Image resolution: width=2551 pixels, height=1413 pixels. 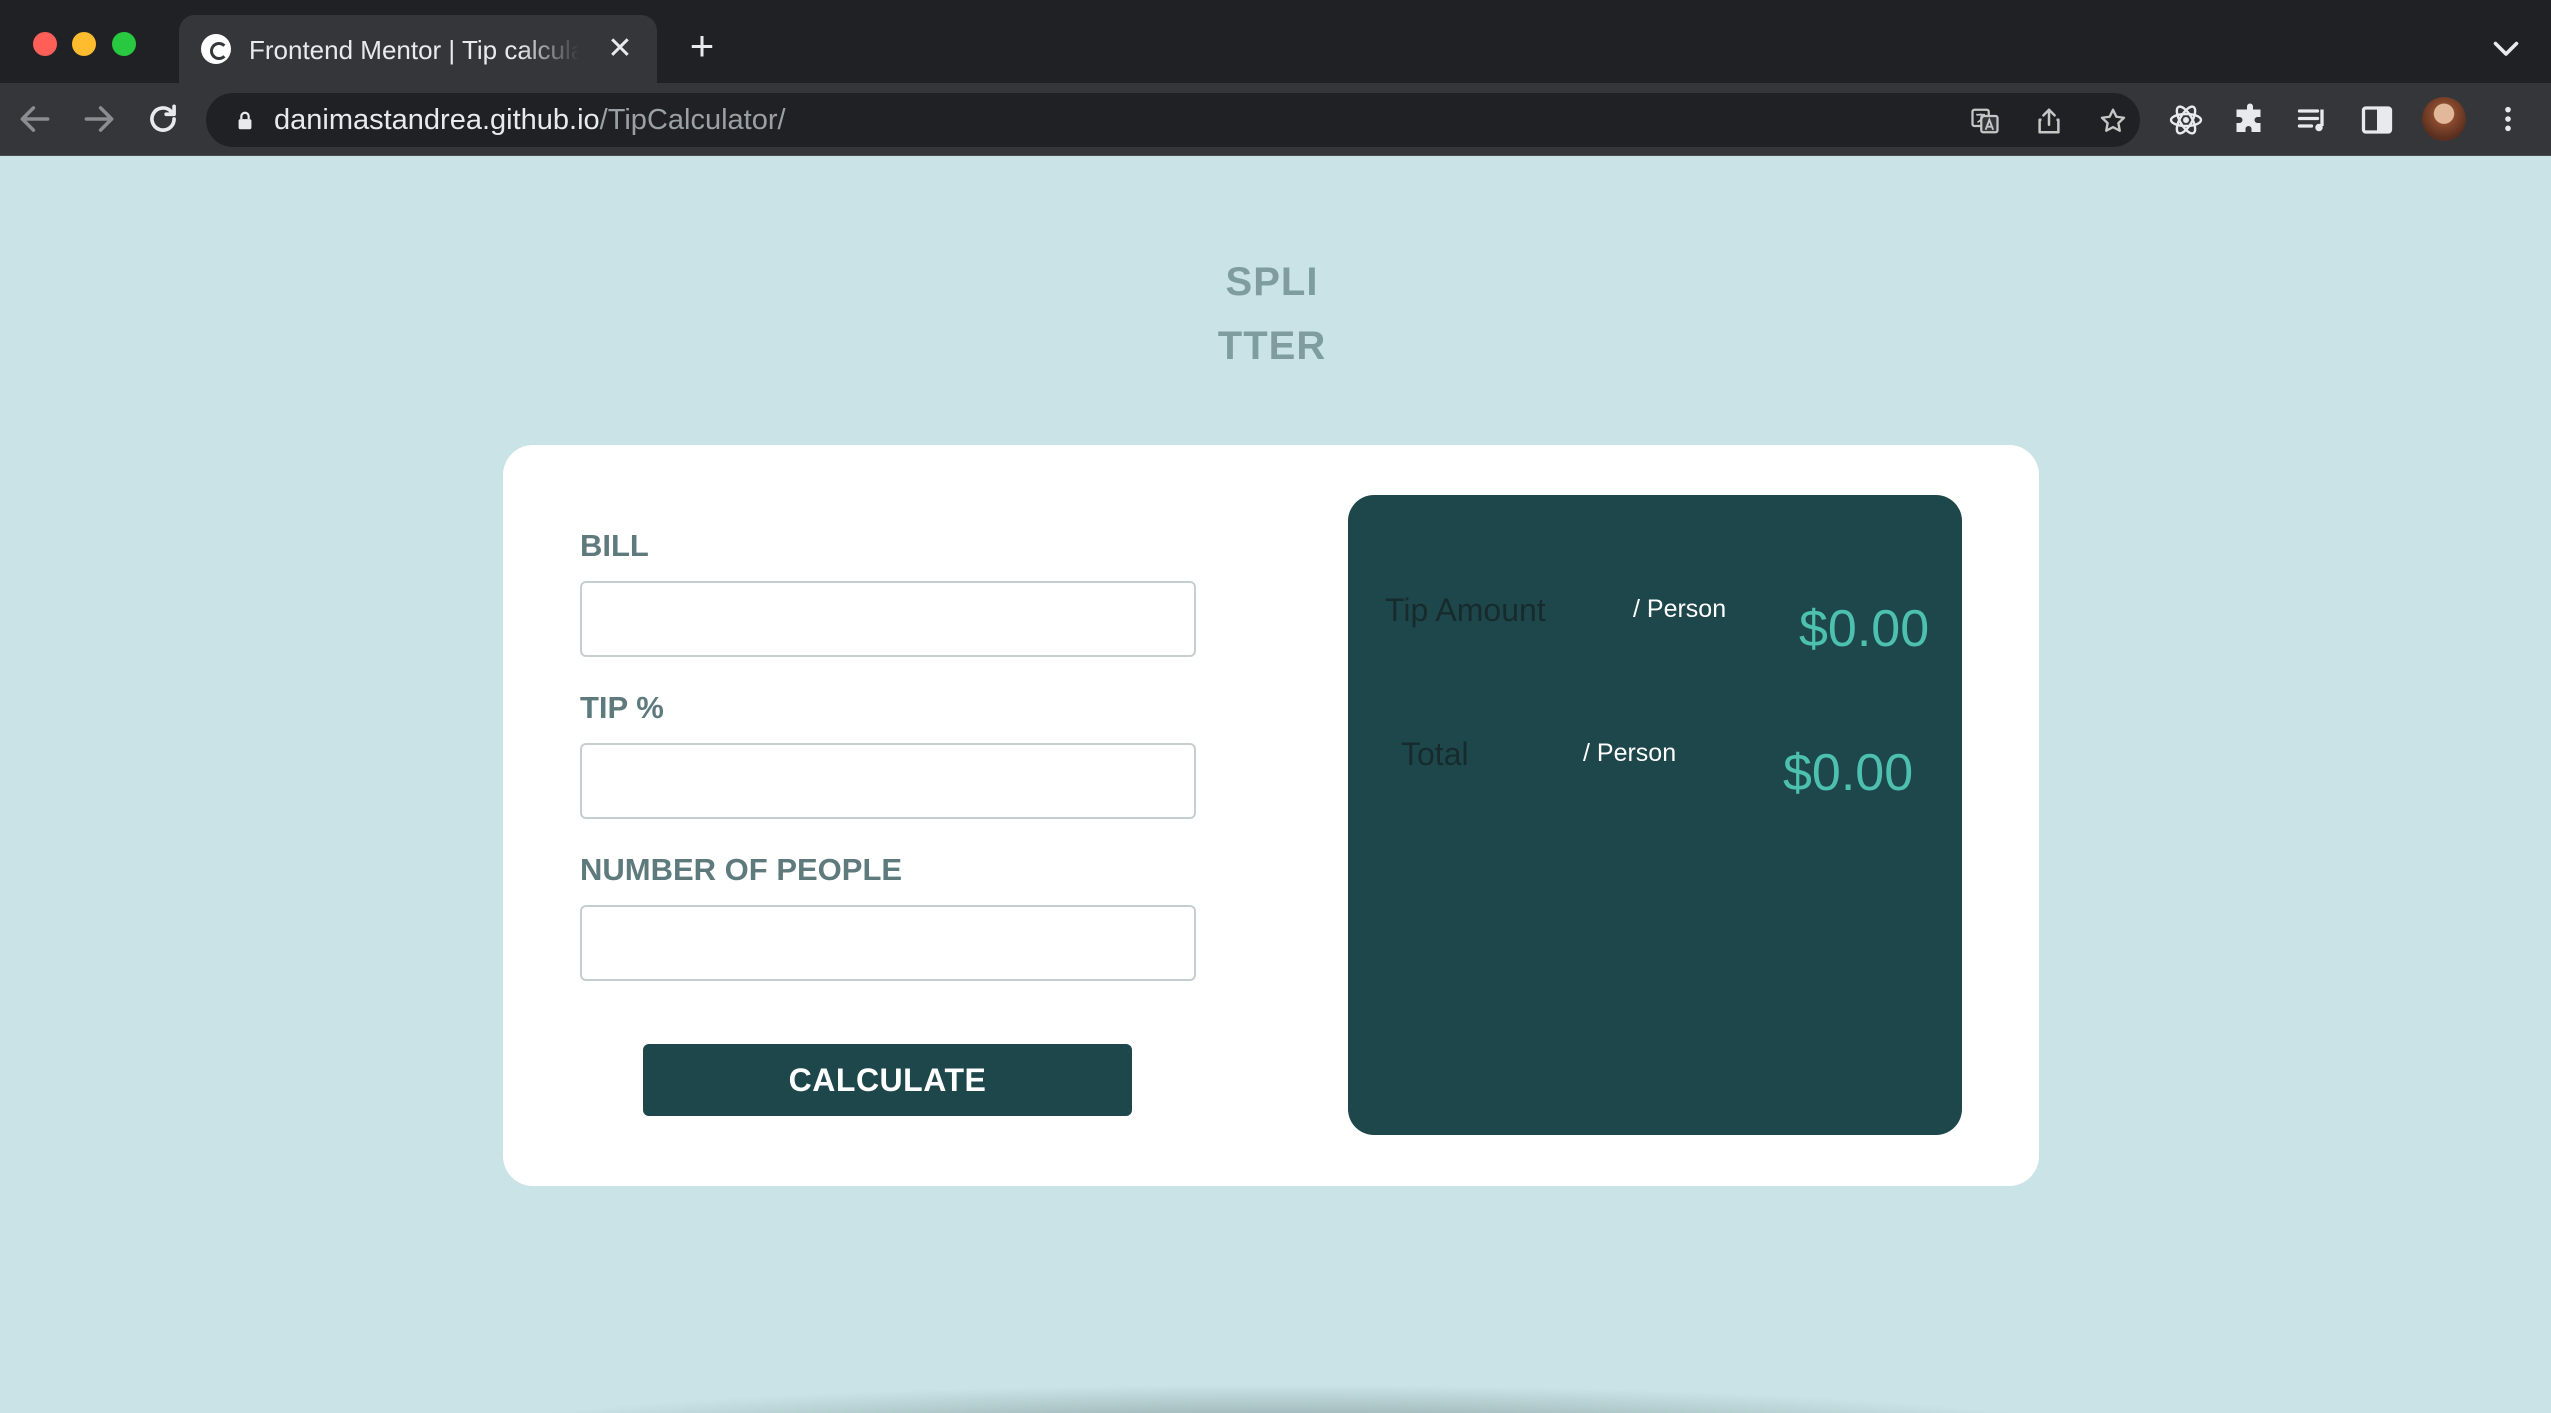 I want to click on tip-label: TIP %, so click(x=622, y=707).